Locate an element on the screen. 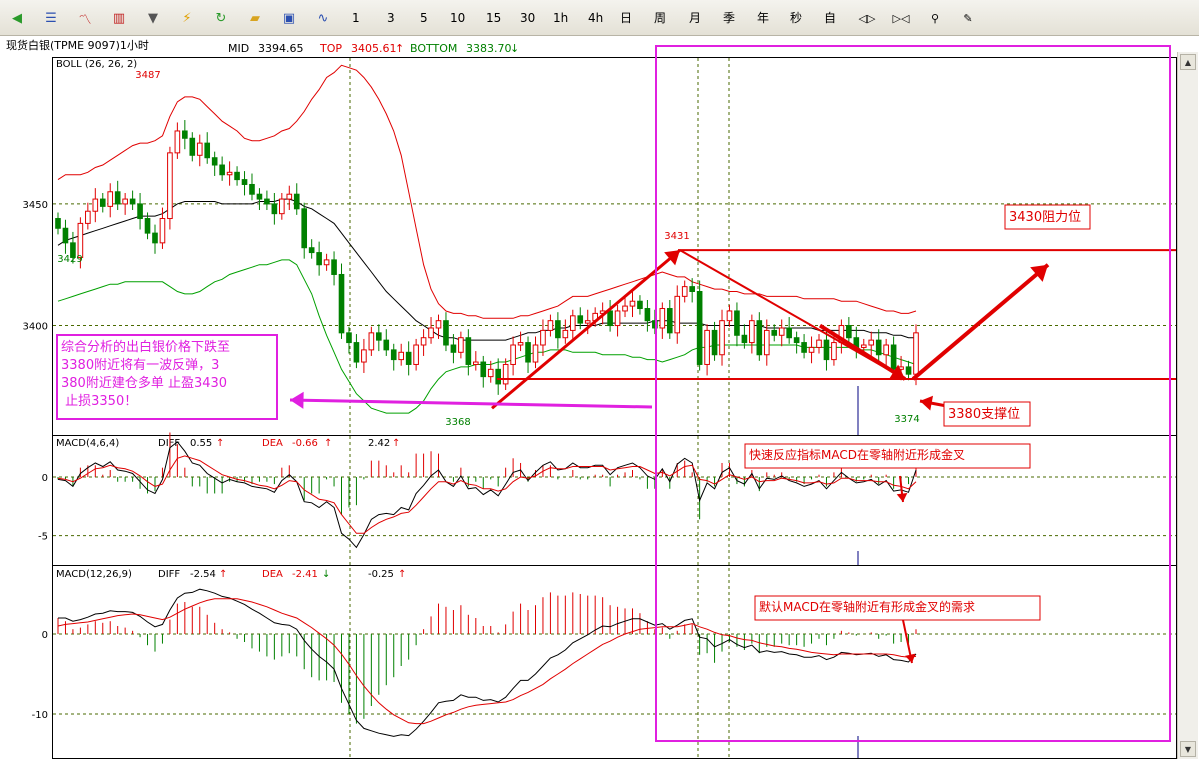 This screenshot has width=1199, height=759. toolbar: ◀ ☰ 〽 ▥ ▼ ⚡ ↻ ▰ ▣ ∿ 1 3 5 10 15 30 1h 4h 日 周 月 季 年 秒 自 ◁▷ ▷◁ ⚲ ✎ is located at coordinates (599, 18).